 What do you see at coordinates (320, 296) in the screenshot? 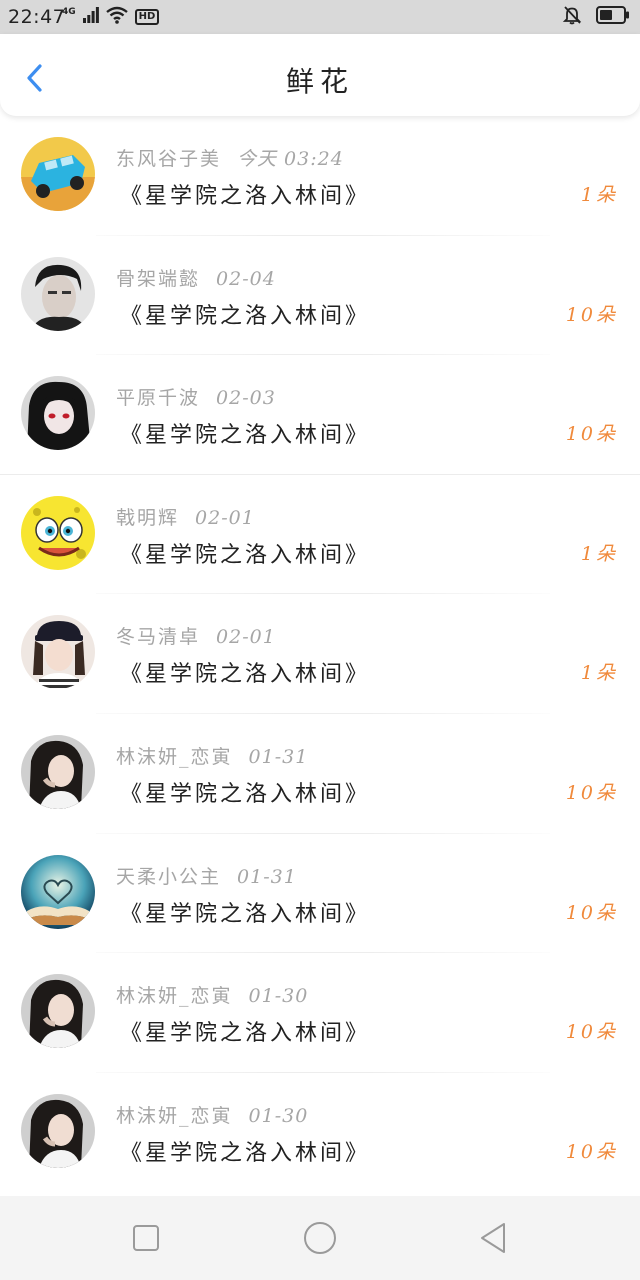
I see `list-item: 骨架端懿 02-04 《星学院之洛入林间》 10朵` at bounding box center [320, 296].